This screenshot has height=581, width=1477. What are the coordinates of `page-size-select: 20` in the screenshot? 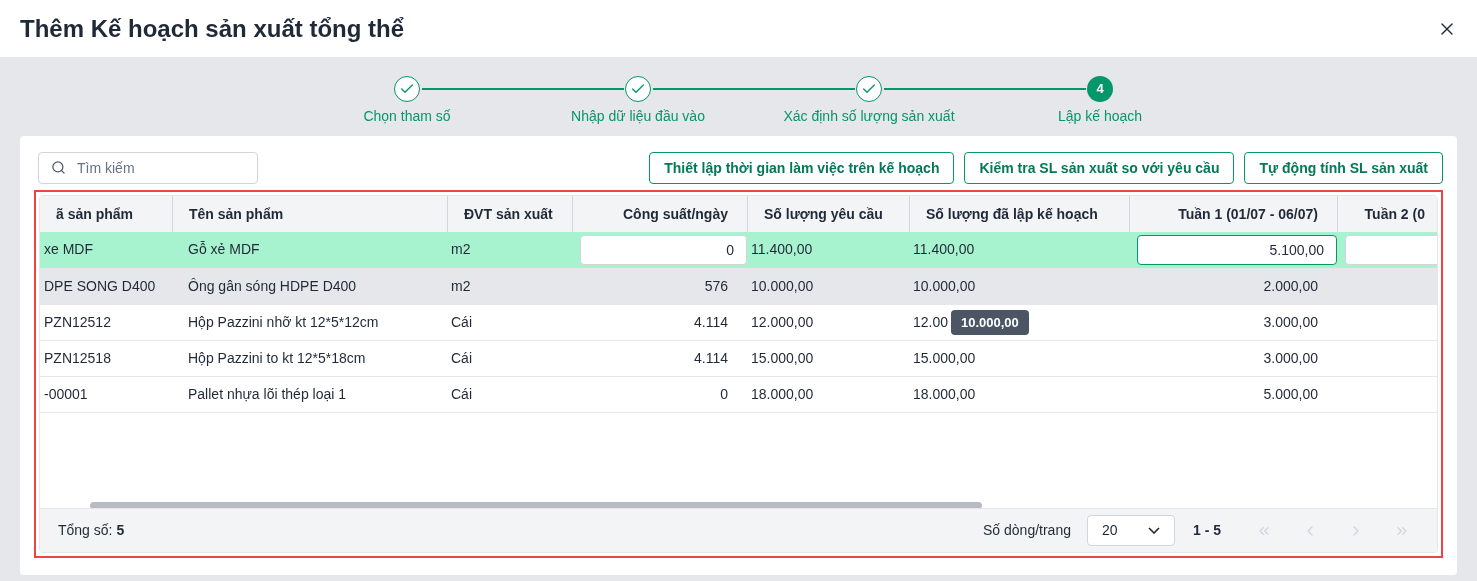 It's located at (1131, 530).